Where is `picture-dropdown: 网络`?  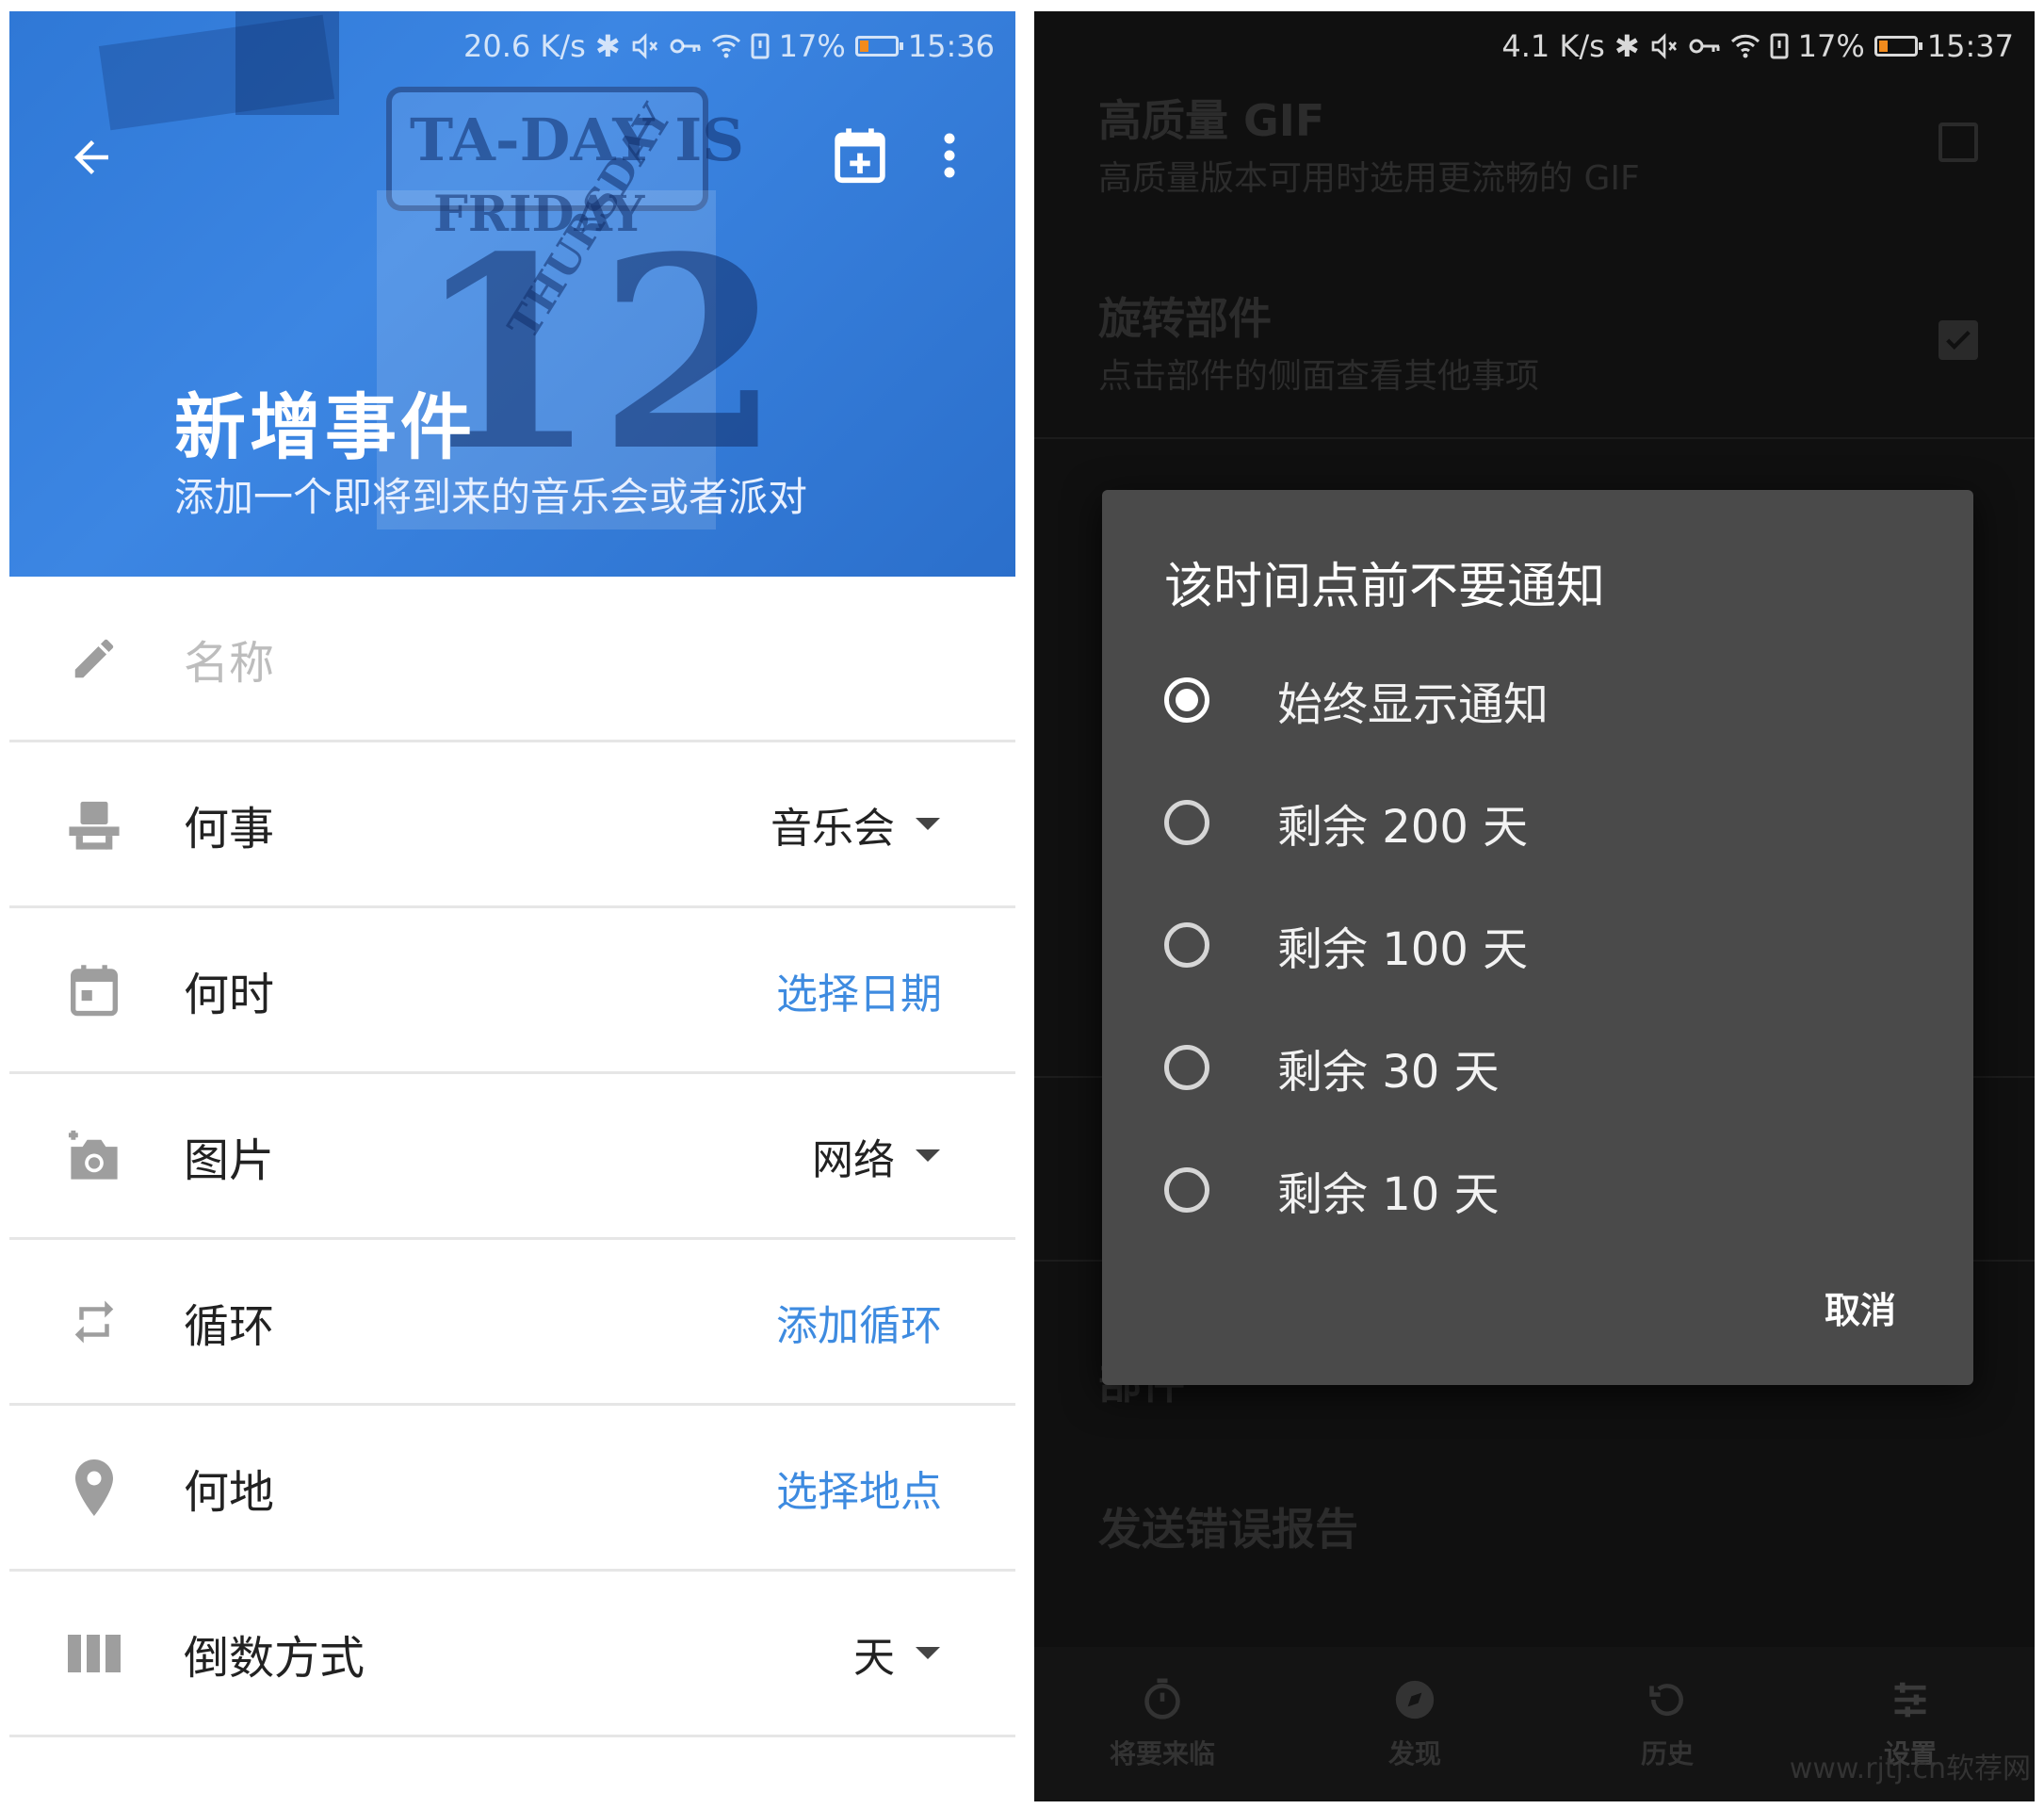
picture-dropdown: 网络 is located at coordinates (876, 1156).